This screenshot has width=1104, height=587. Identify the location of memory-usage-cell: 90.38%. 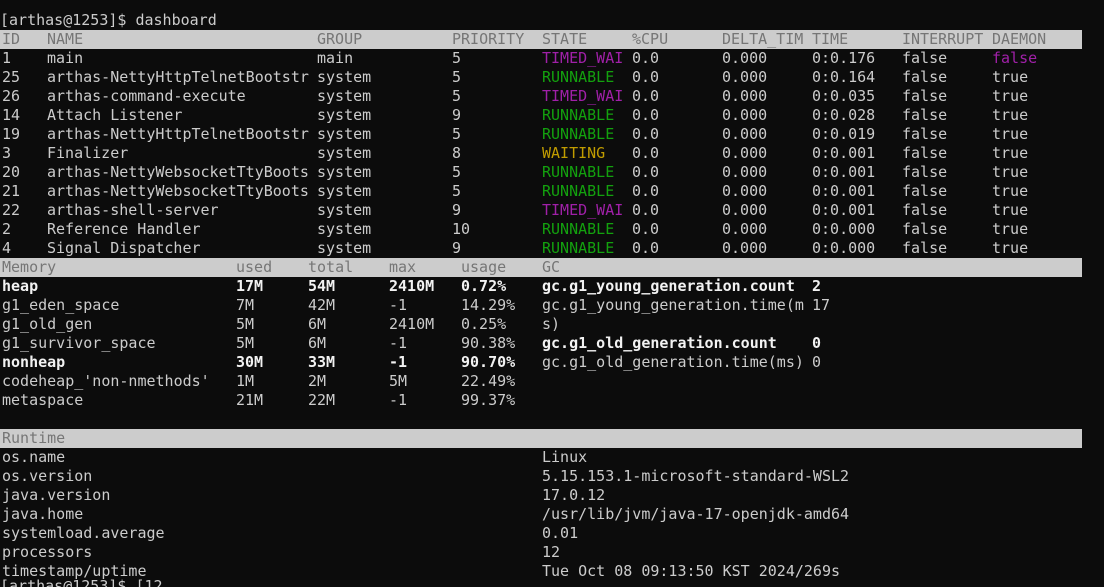
(488, 343).